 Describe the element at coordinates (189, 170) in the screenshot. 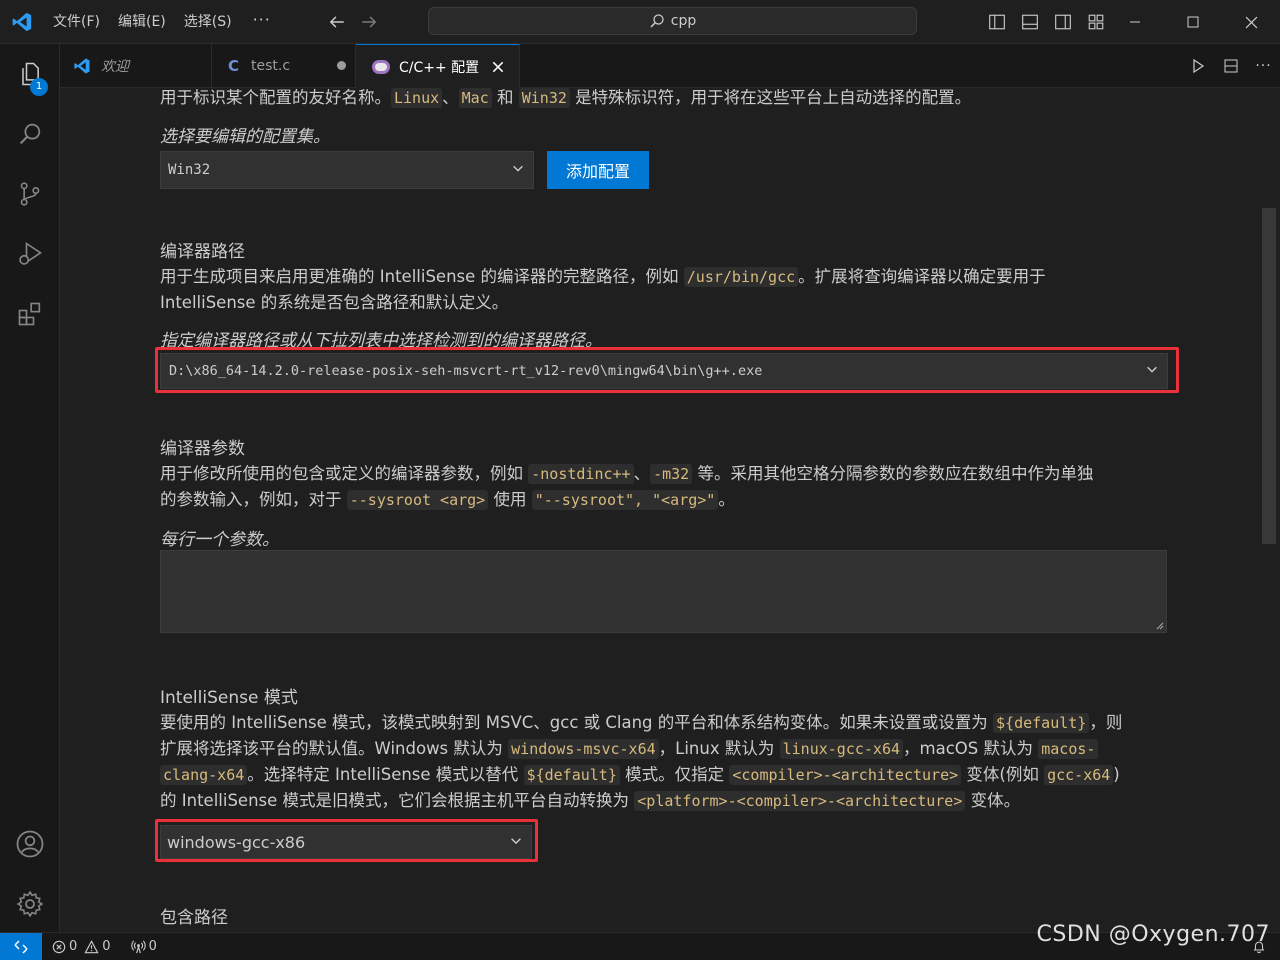

I see `config-select-value: Win32` at that location.